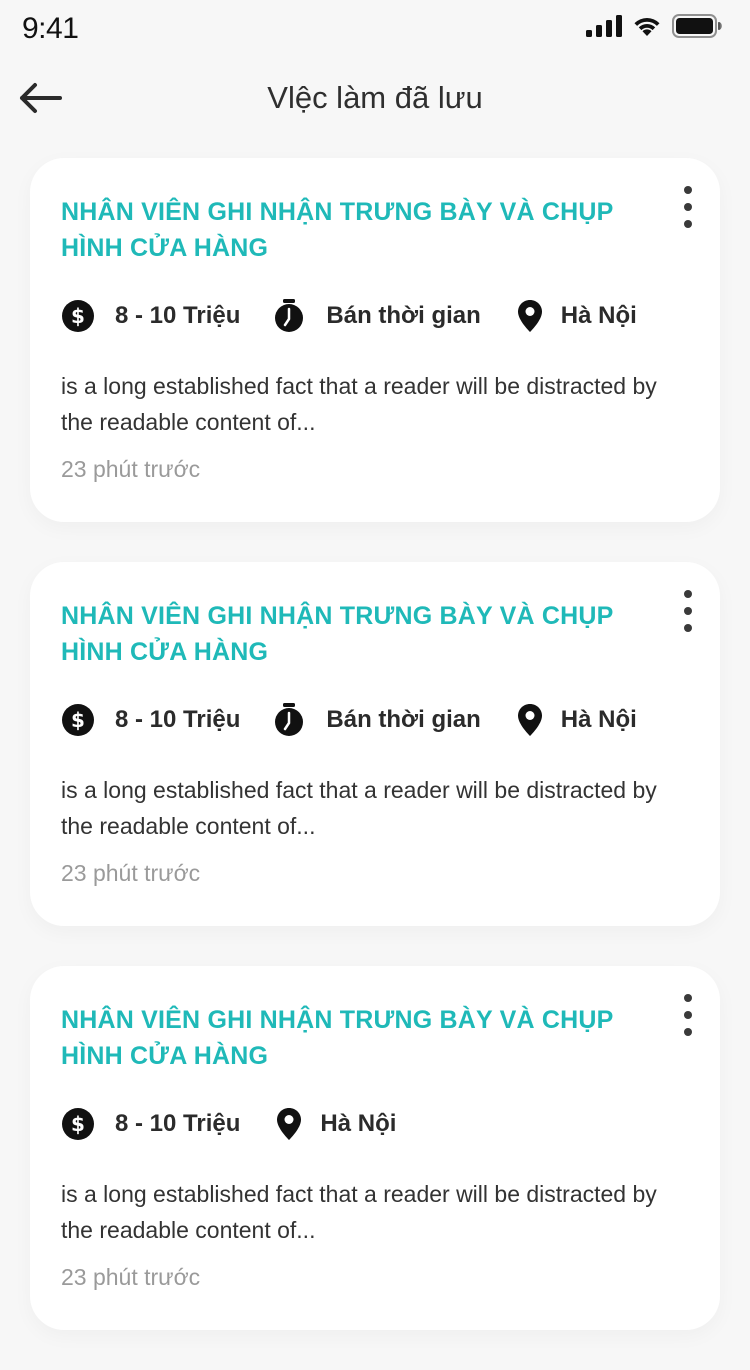 The image size is (750, 1370). What do you see at coordinates (50, 28) in the screenshot?
I see `status-time: 9:41` at bounding box center [50, 28].